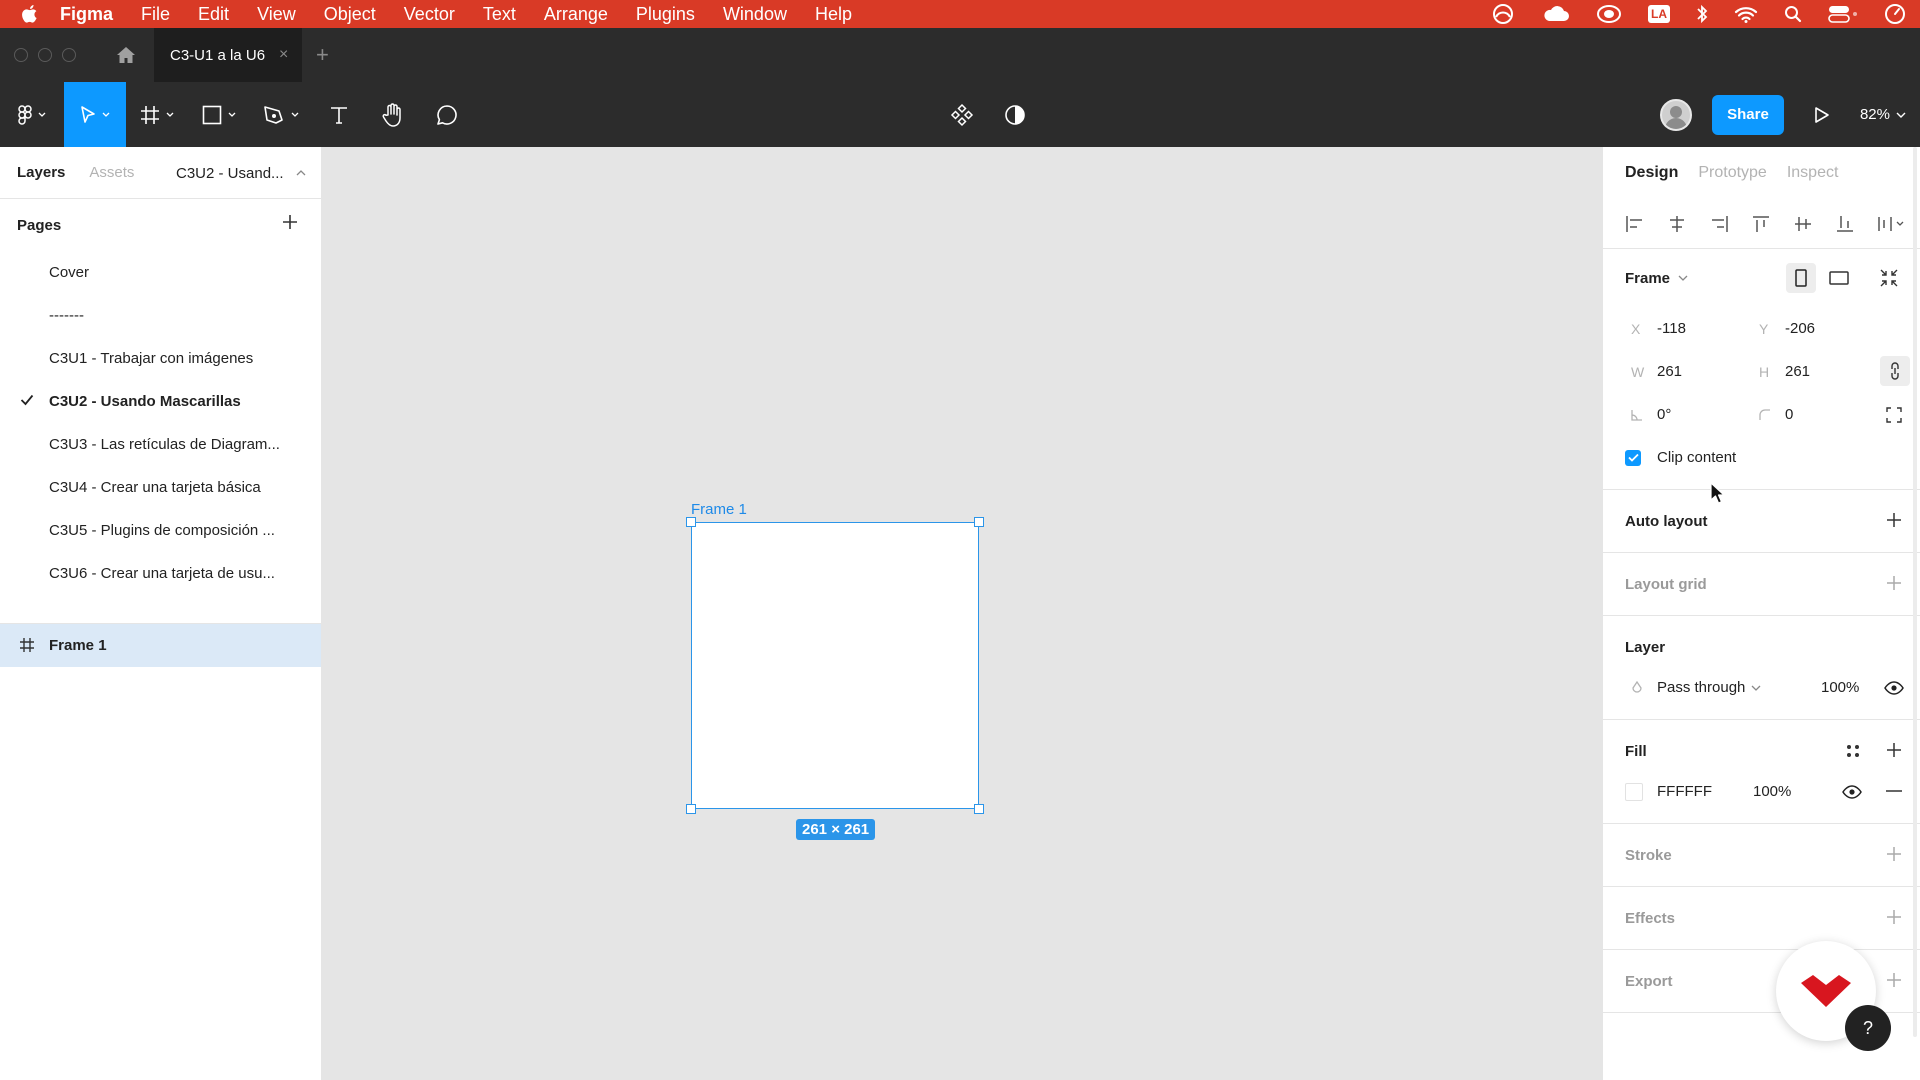  Describe the element at coordinates (1845, 224) in the screenshot. I see `align-bottom-icon` at that location.